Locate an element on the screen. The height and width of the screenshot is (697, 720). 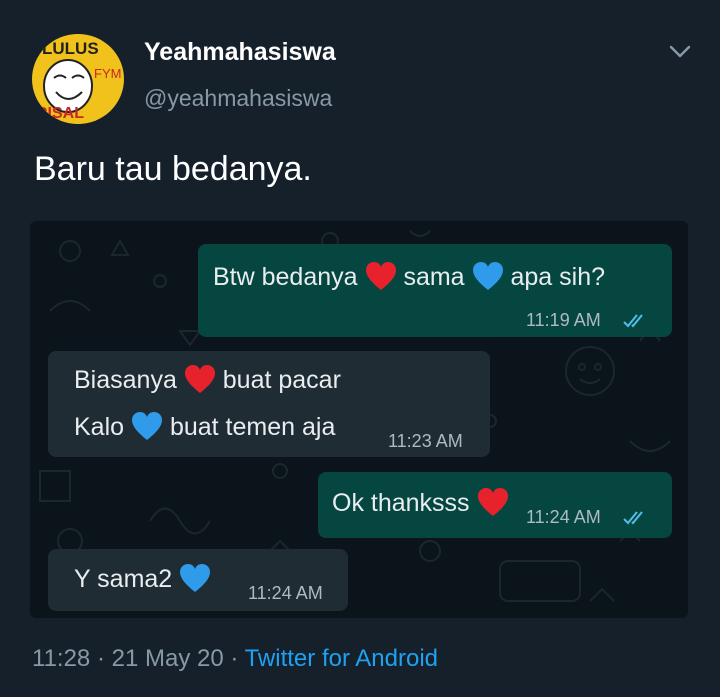
message-1-time: 11:19 AM is located at coordinates (563, 320).